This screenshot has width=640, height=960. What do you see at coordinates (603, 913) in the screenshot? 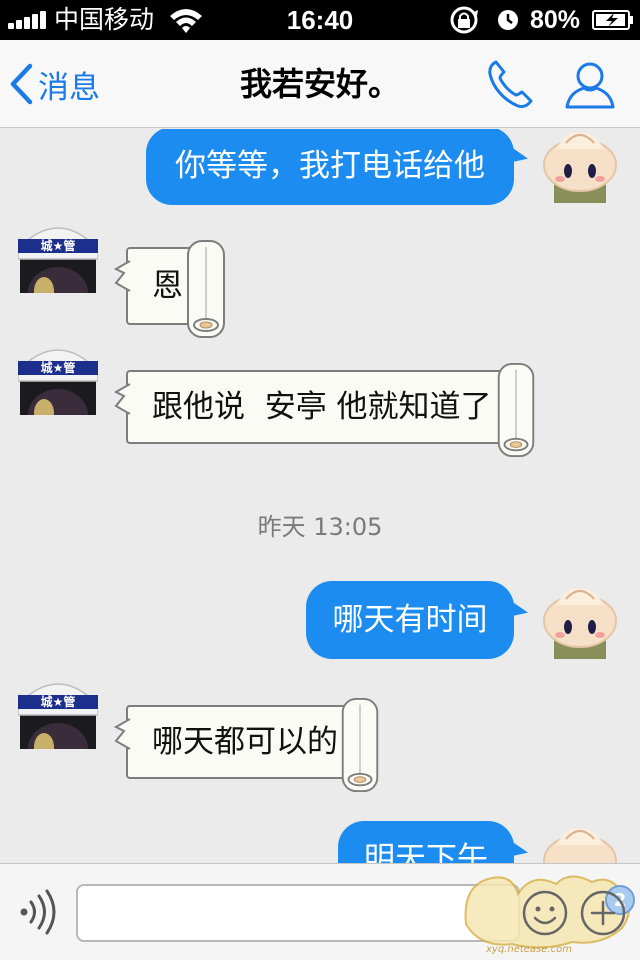
I see `plus-icon` at bounding box center [603, 913].